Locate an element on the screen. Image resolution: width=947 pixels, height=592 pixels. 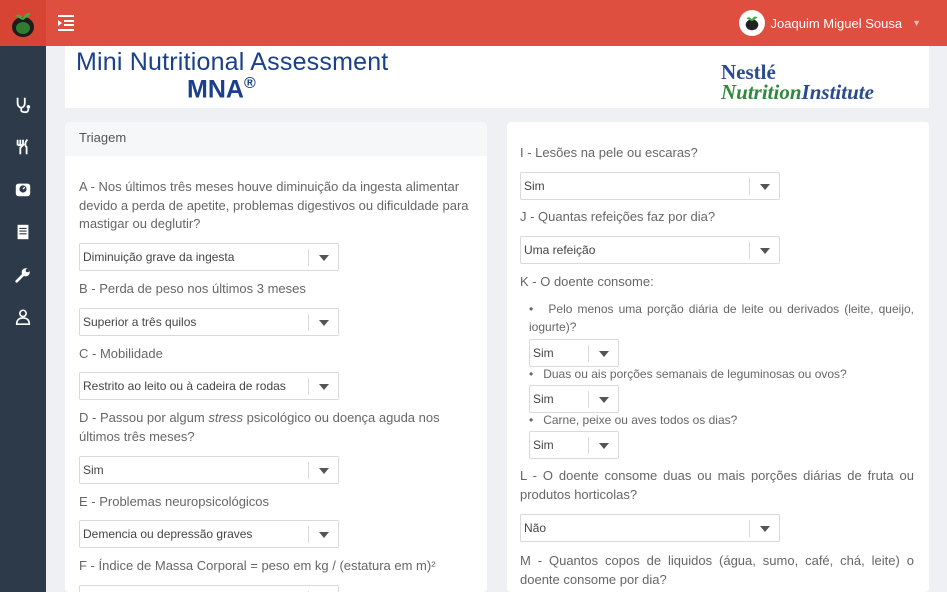
select-i: Sim is located at coordinates (650, 186).